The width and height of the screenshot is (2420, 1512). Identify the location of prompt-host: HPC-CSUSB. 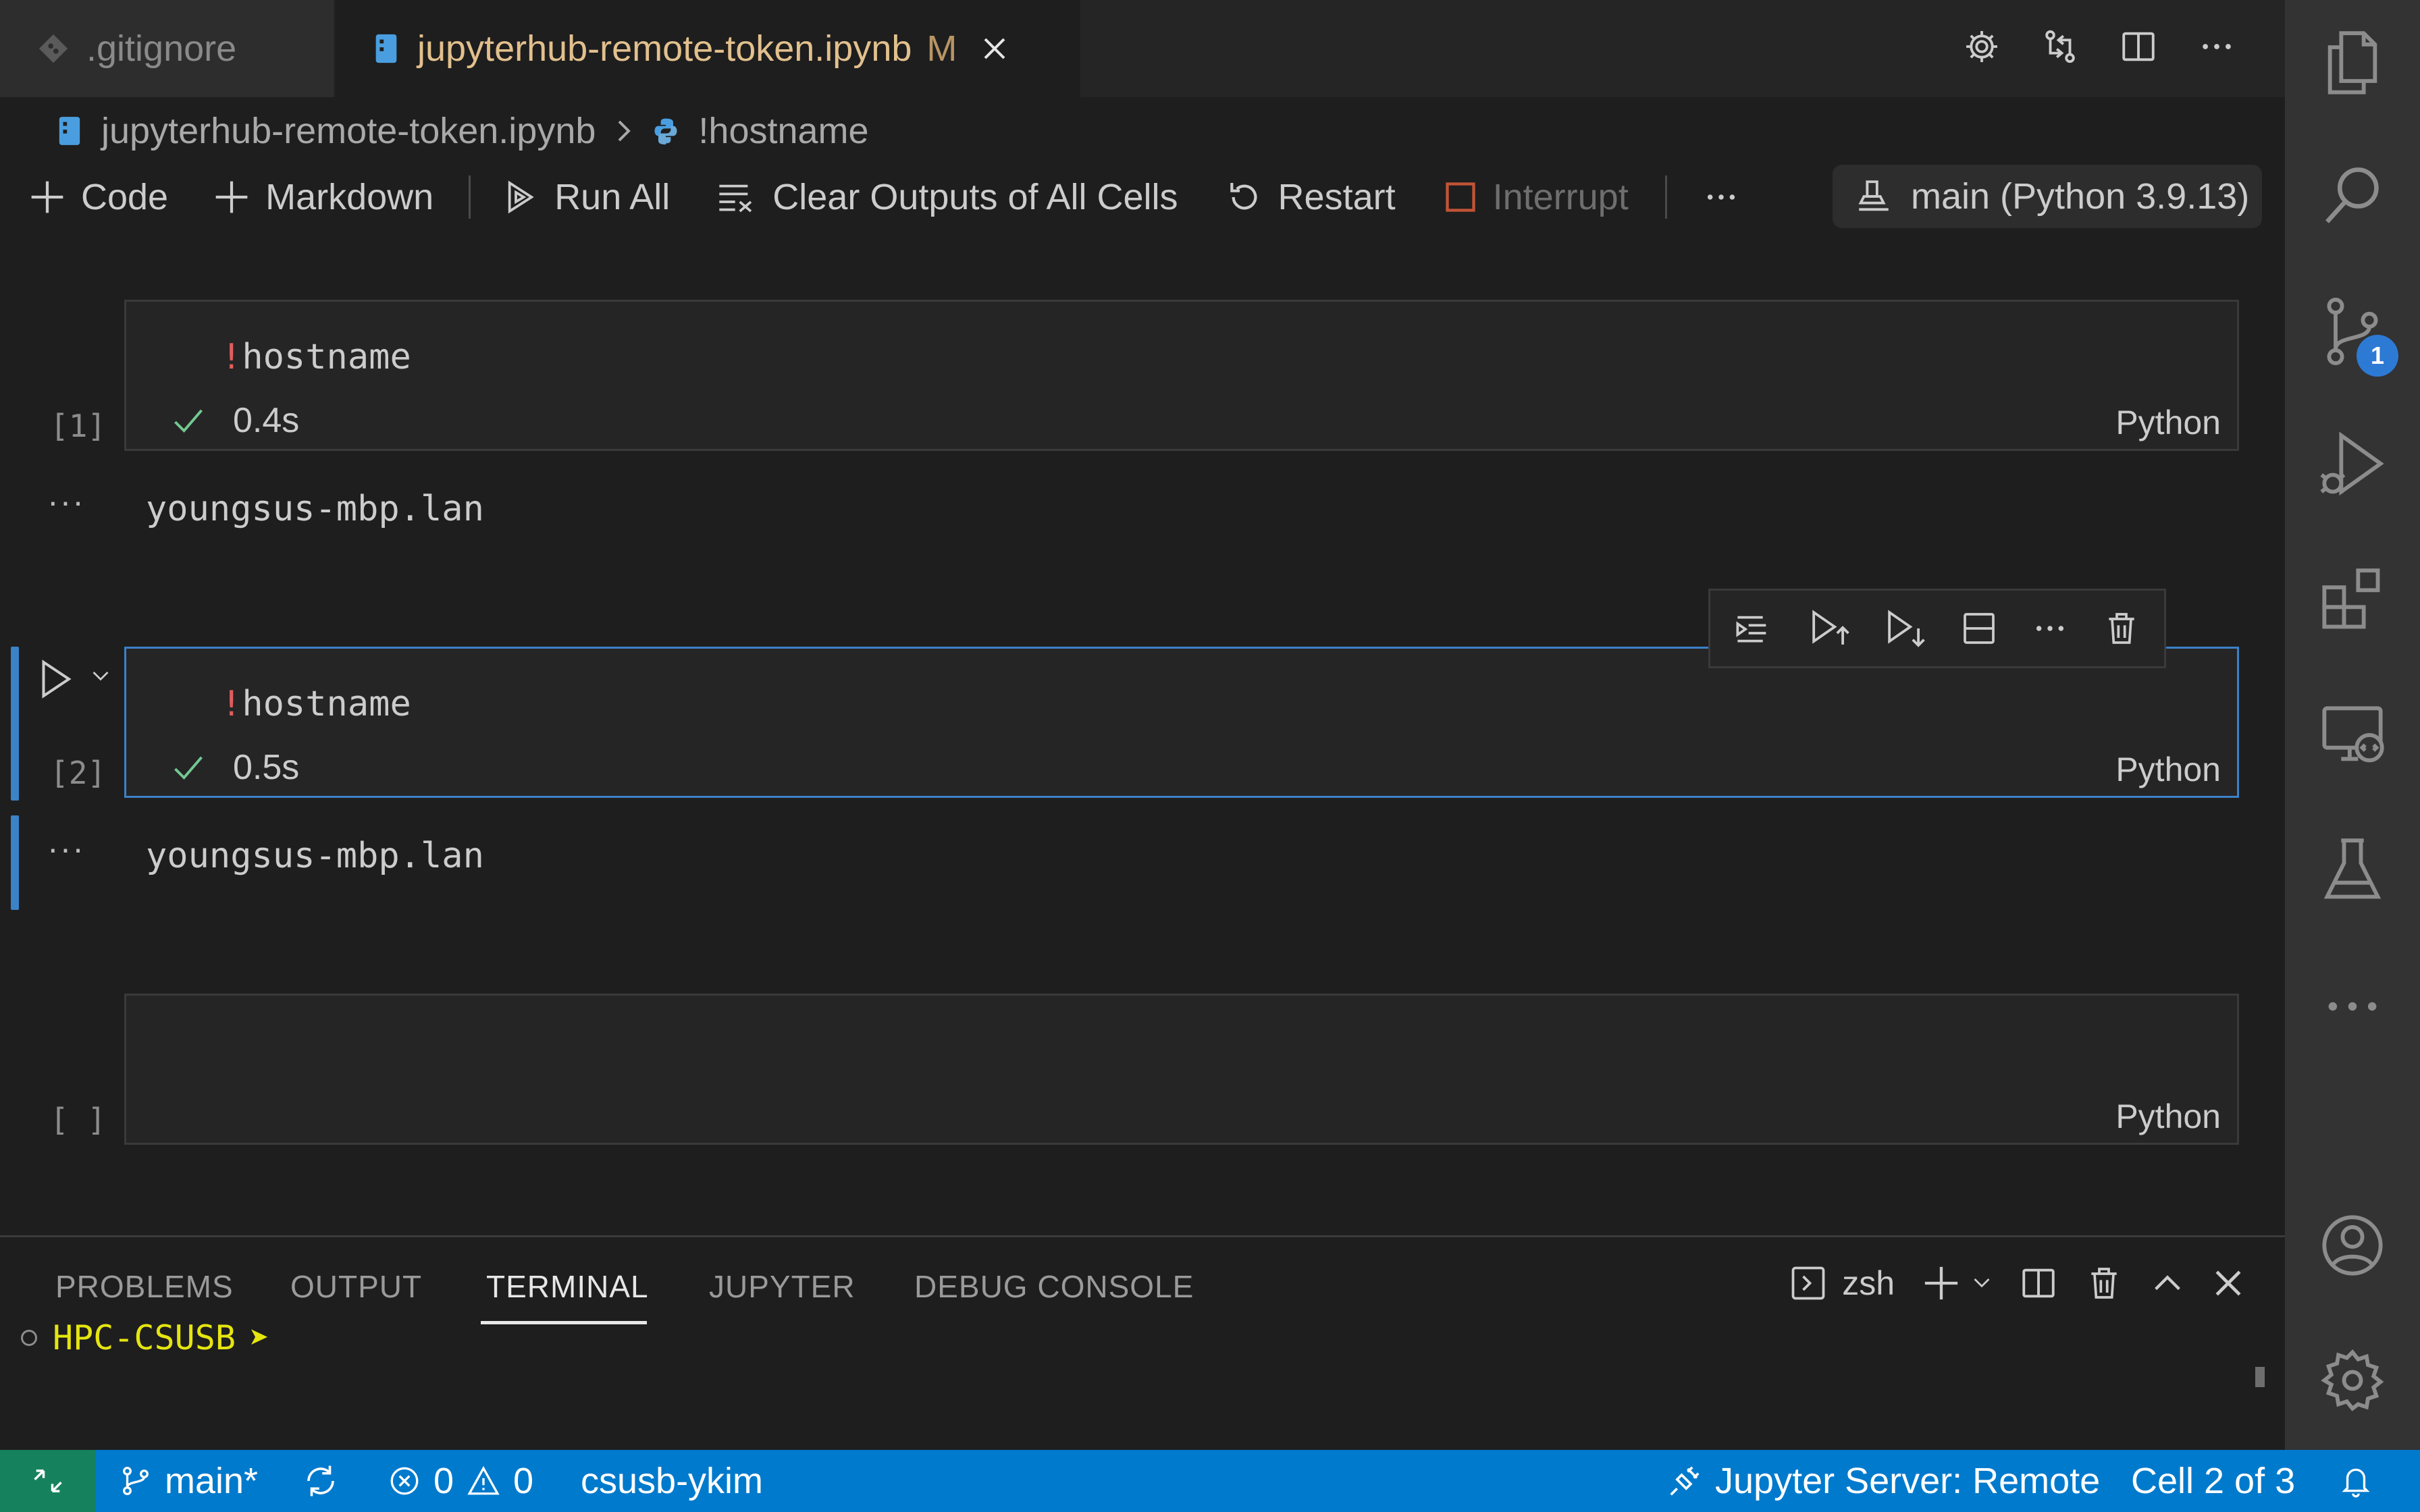
(144, 1337).